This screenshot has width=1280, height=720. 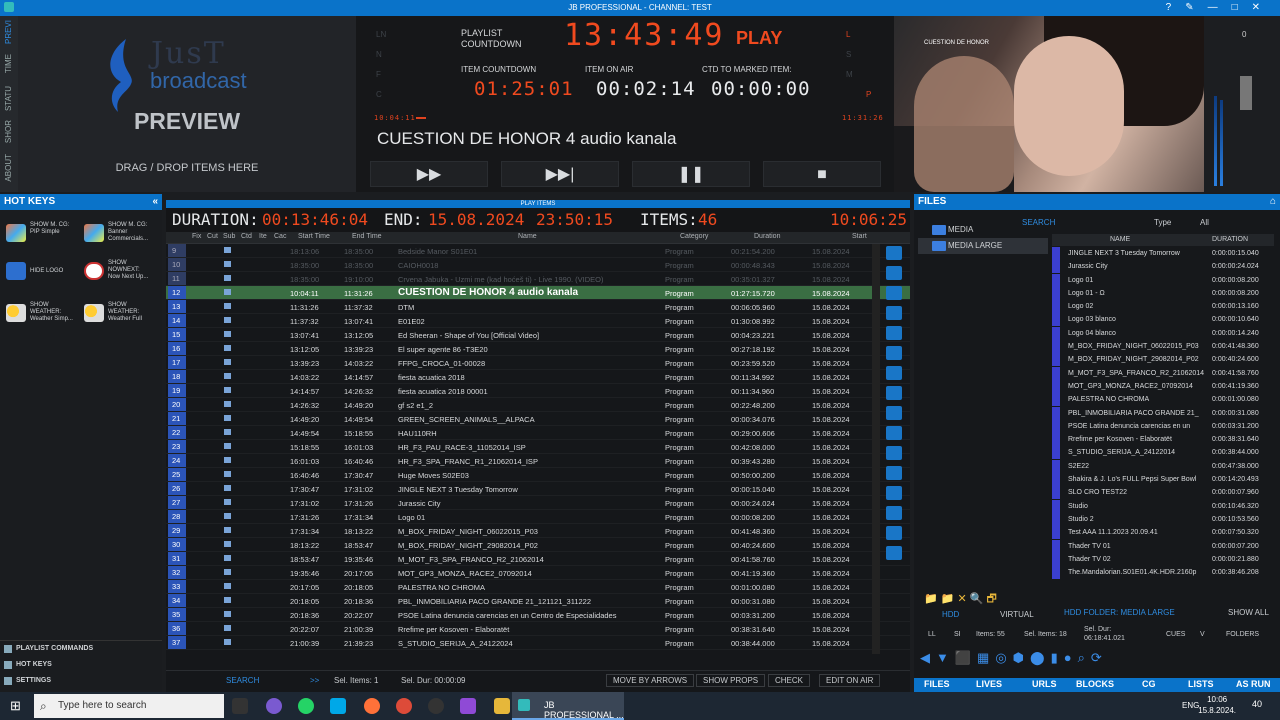 What do you see at coordinates (8, 168) in the screenshot?
I see `tab-about: ABOUT` at bounding box center [8, 168].